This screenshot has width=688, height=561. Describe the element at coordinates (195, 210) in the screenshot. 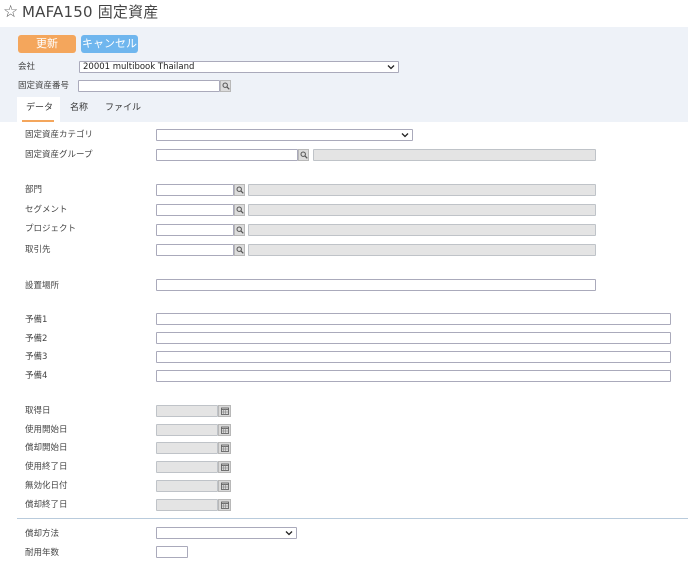

I see `segment-input` at that location.